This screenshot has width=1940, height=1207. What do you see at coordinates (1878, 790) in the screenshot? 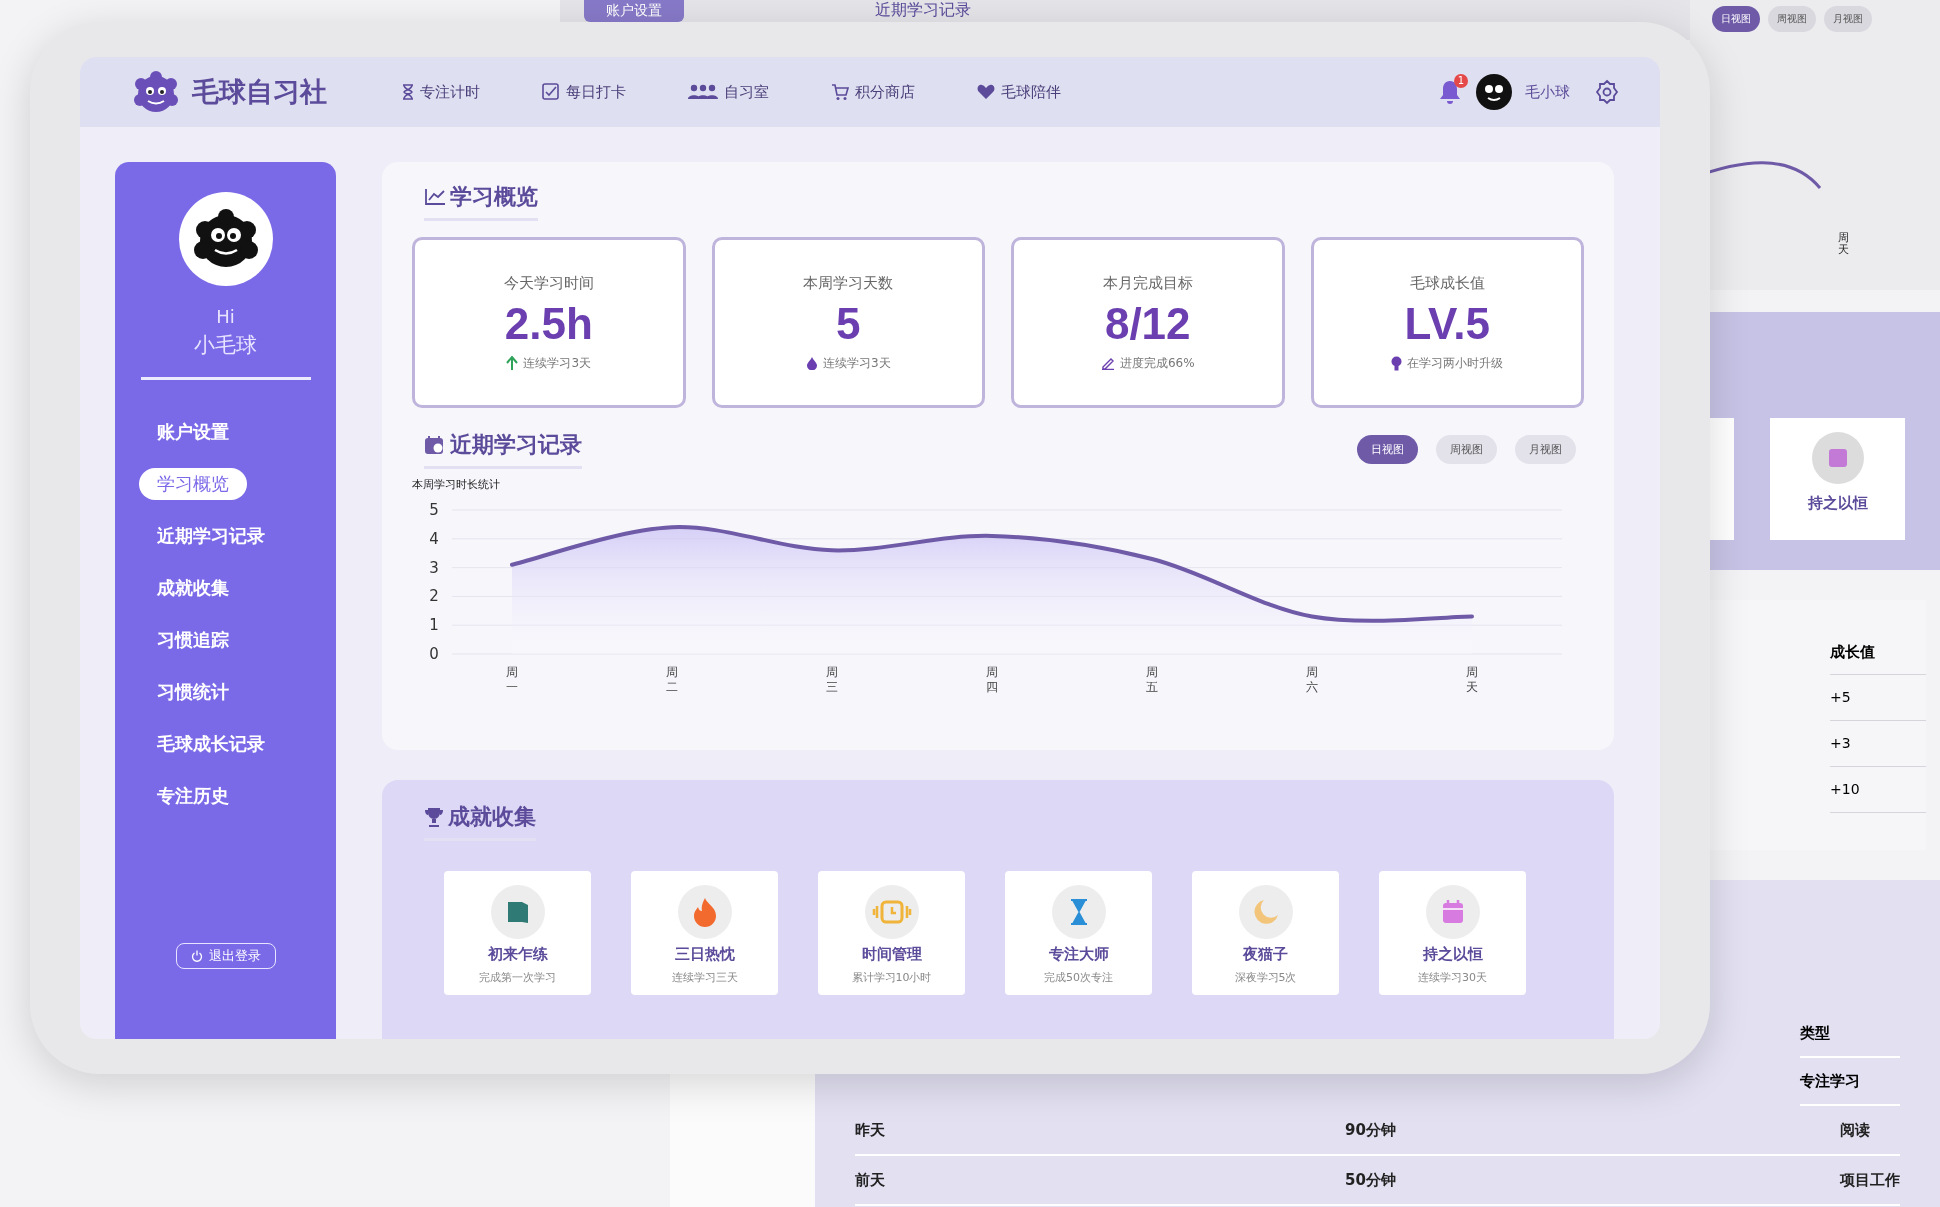
I see `table-cell: +10` at bounding box center [1878, 790].